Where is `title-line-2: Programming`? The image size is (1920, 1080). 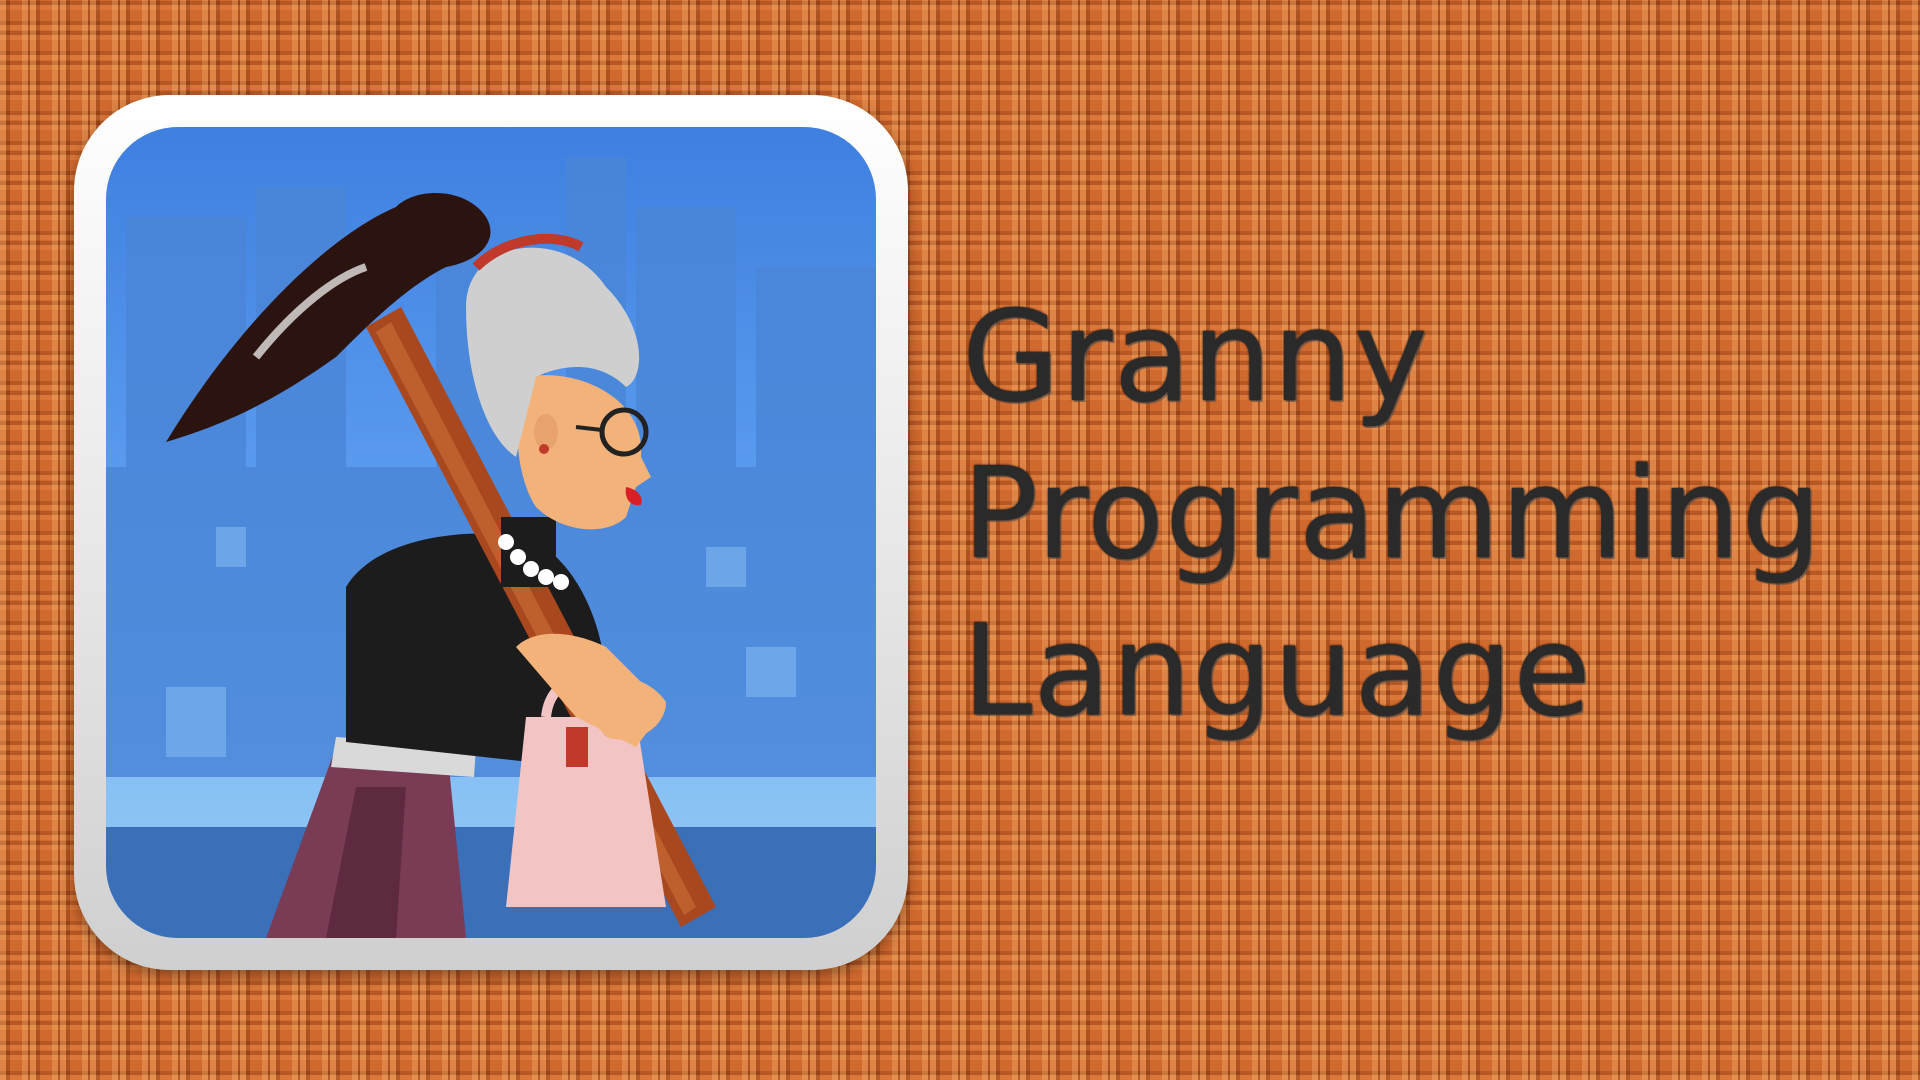
title-line-2: Programming is located at coordinates (1392, 513).